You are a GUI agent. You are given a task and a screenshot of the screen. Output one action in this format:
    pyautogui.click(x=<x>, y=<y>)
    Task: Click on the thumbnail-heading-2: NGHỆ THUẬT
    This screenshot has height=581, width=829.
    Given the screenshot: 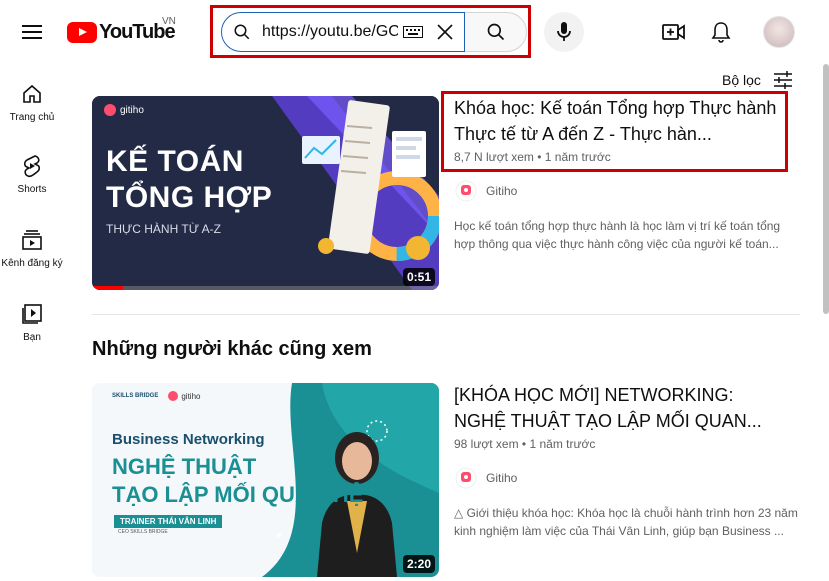 What is the action you would take?
    pyautogui.click(x=184, y=466)
    